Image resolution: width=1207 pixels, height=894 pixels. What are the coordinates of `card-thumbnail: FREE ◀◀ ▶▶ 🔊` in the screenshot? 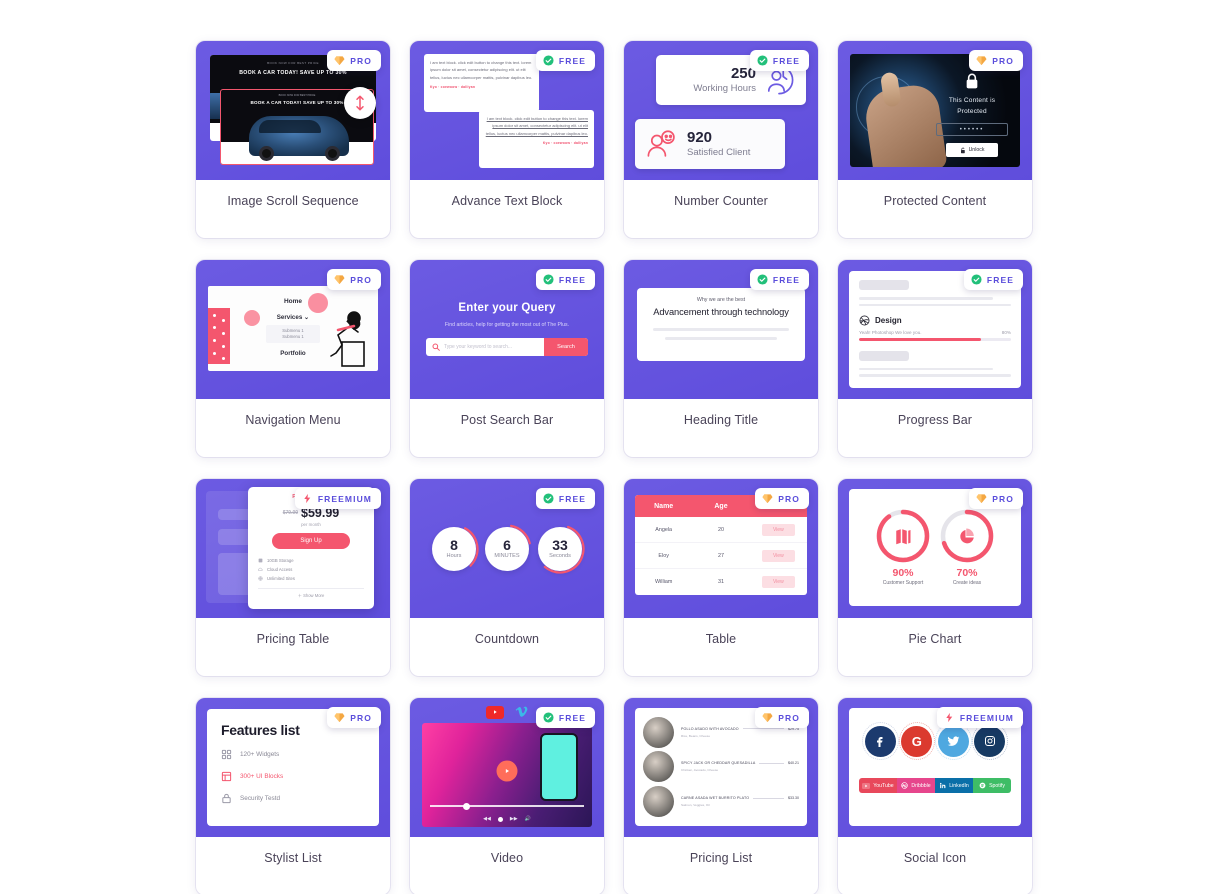 It's located at (507, 767).